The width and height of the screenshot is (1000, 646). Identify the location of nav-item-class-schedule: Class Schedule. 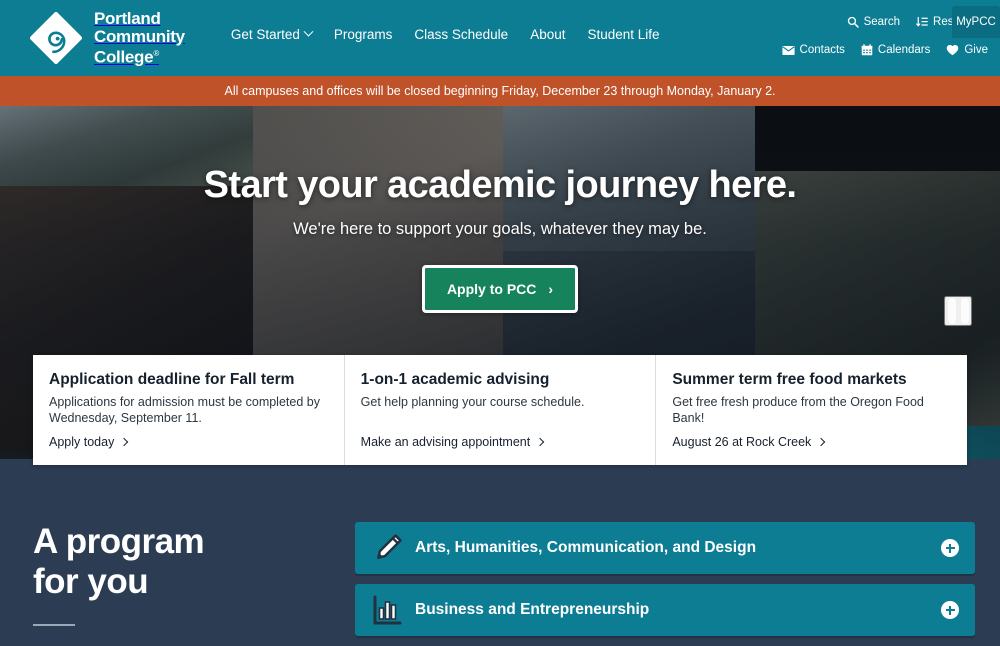
(461, 34).